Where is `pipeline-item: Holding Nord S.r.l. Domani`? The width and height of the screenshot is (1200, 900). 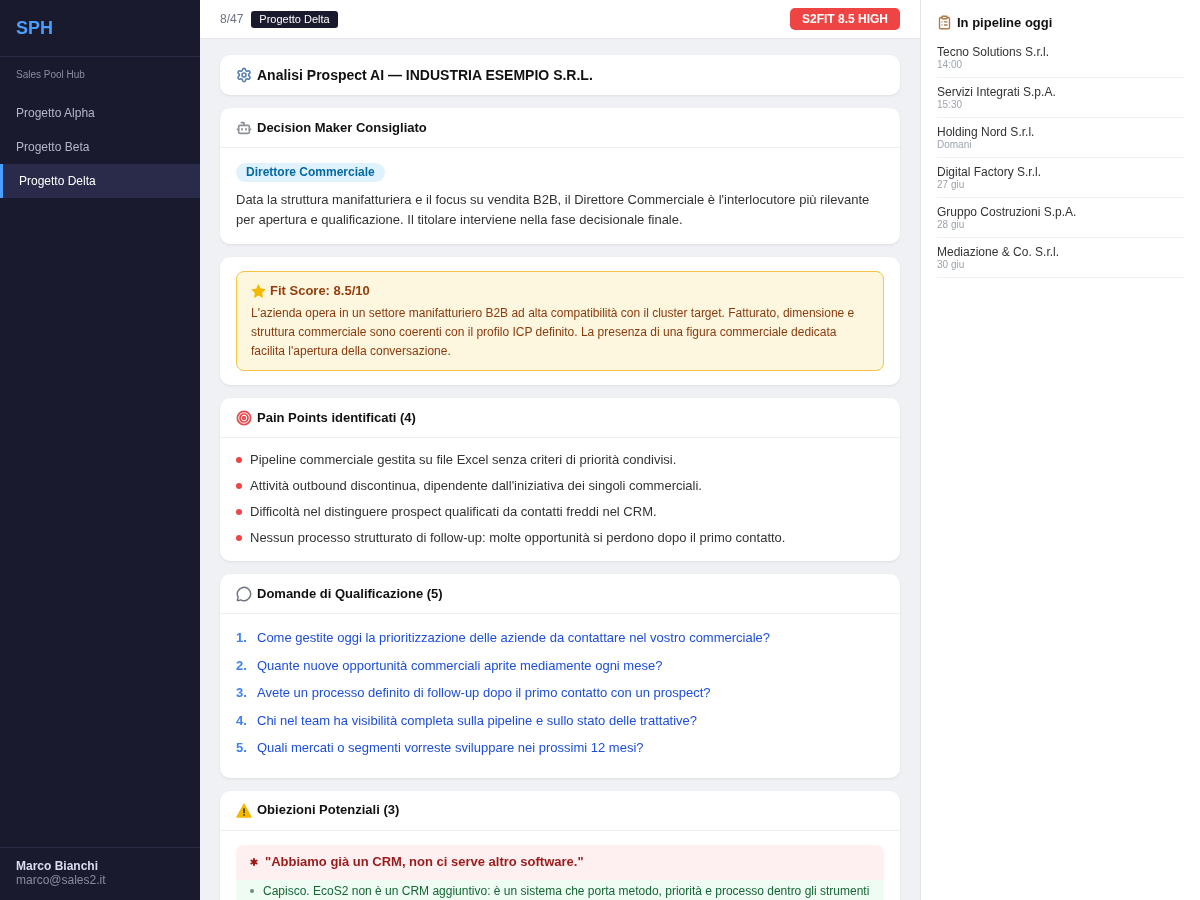
pipeline-item: Holding Nord S.r.l. Domani is located at coordinates (1060, 137).